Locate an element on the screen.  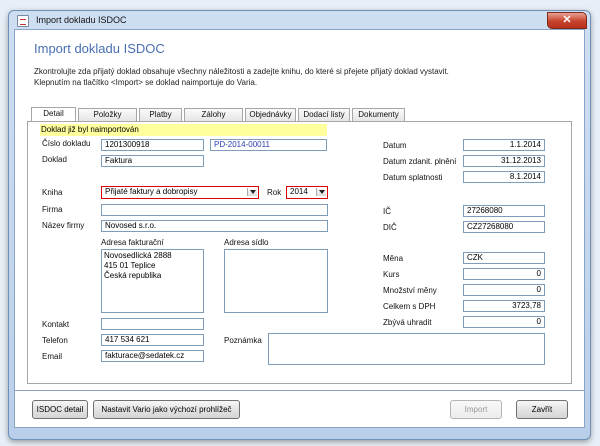
tab-polozky: Položky is located at coordinates (107, 114).